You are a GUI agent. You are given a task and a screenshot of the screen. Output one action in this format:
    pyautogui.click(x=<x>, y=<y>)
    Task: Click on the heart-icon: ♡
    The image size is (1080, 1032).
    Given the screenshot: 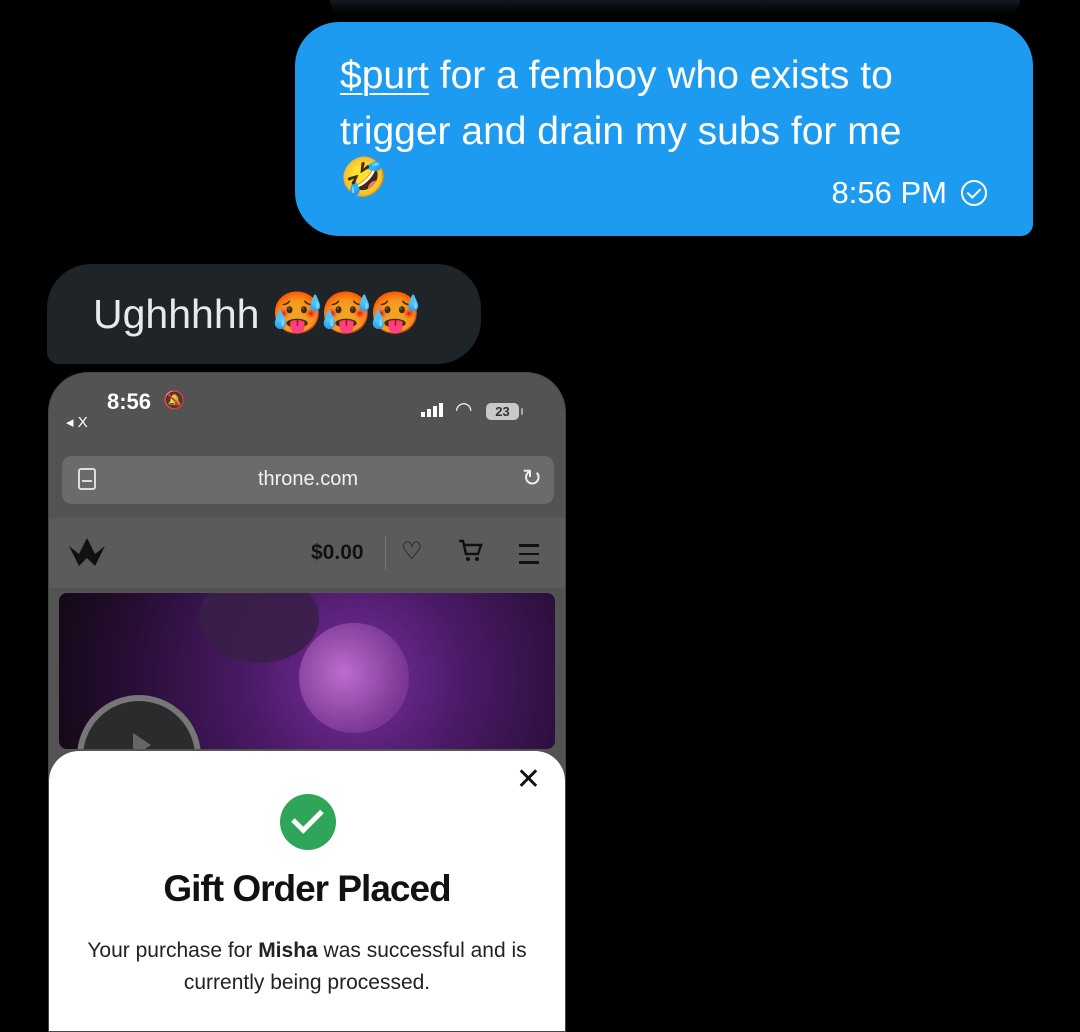 What is the action you would take?
    pyautogui.click(x=412, y=551)
    